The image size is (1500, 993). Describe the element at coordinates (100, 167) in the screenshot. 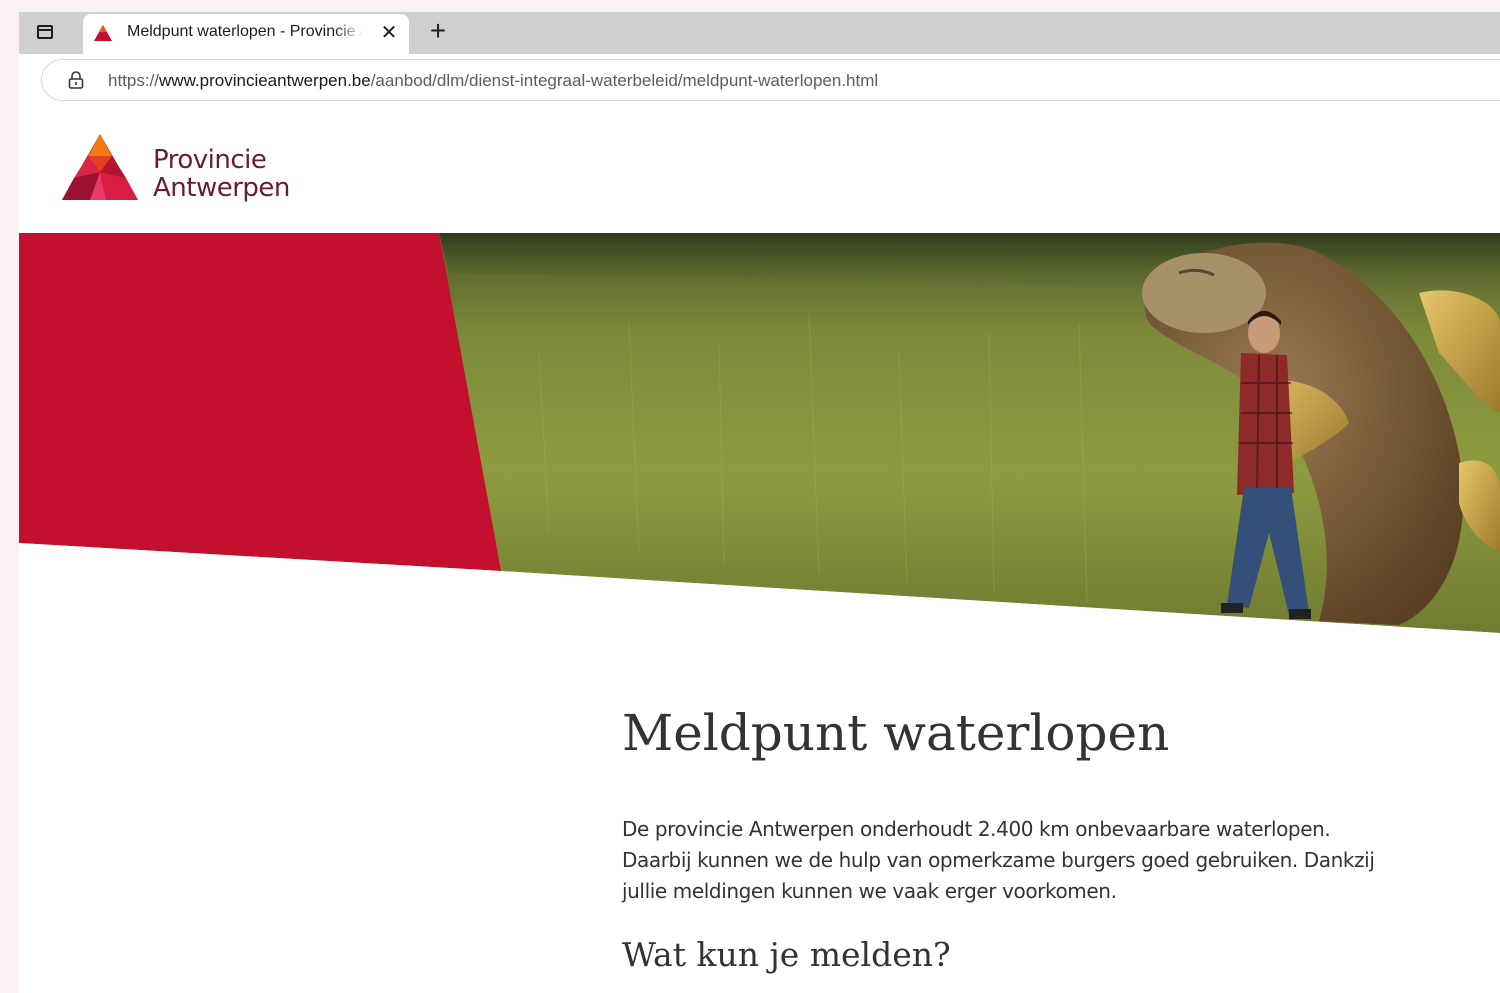

I see `provincie-antwerpen-logo-icon` at that location.